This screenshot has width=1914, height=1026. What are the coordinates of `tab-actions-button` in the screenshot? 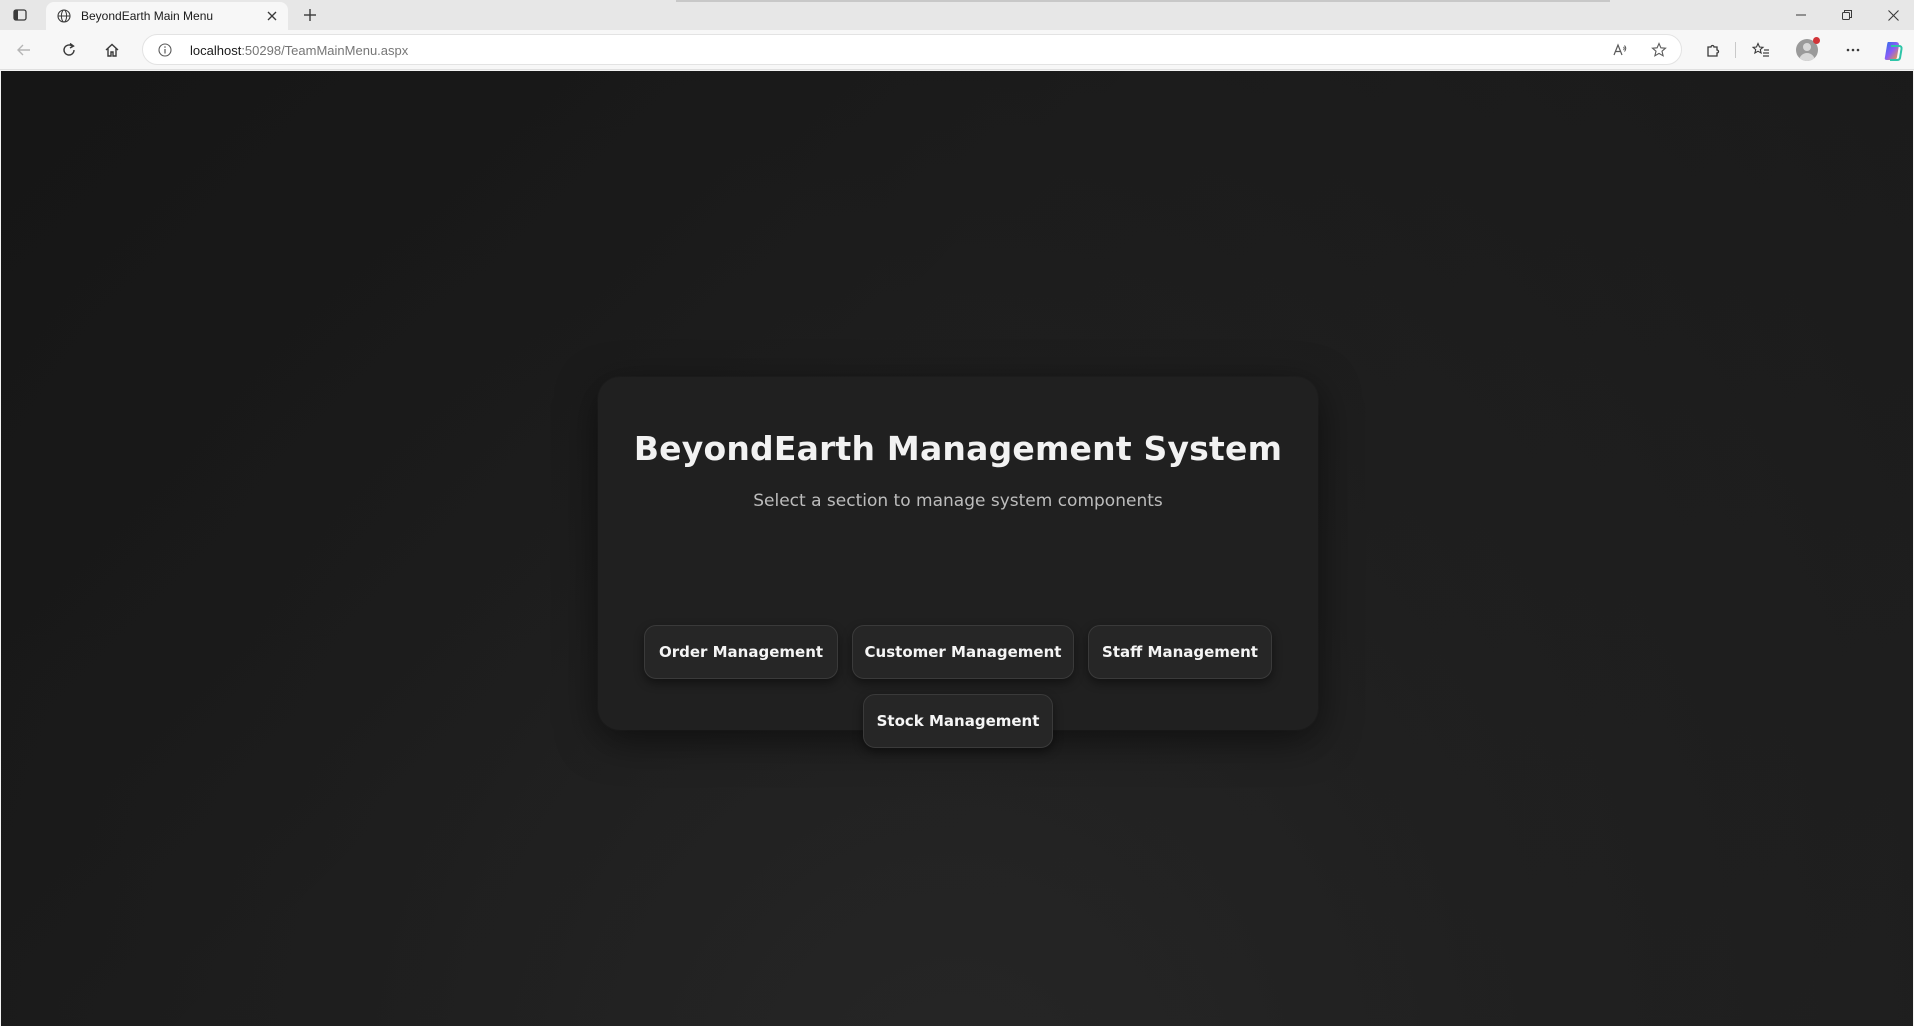 It's located at (20, 15).